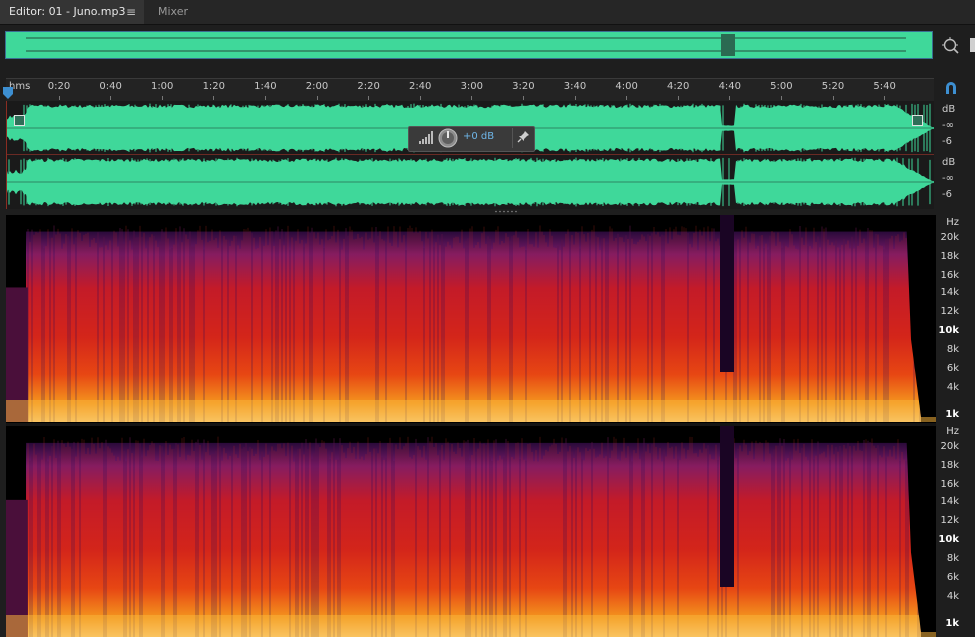 This screenshot has height=637, width=975. I want to click on ch1-db-neg-inf: -∞, so click(948, 125).